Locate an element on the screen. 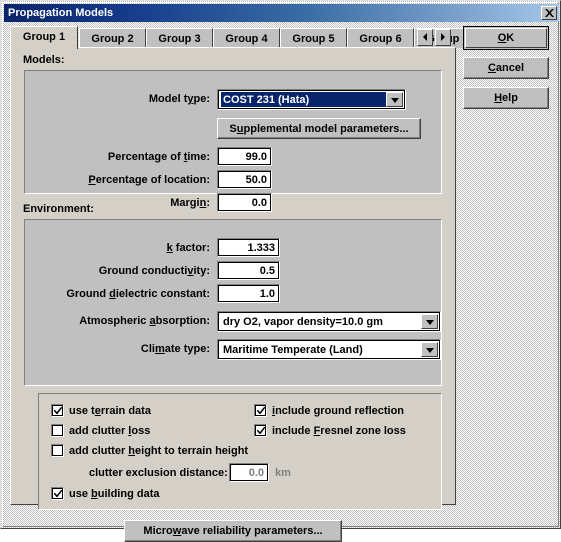  cancel-button: Cancel is located at coordinates (506, 68).